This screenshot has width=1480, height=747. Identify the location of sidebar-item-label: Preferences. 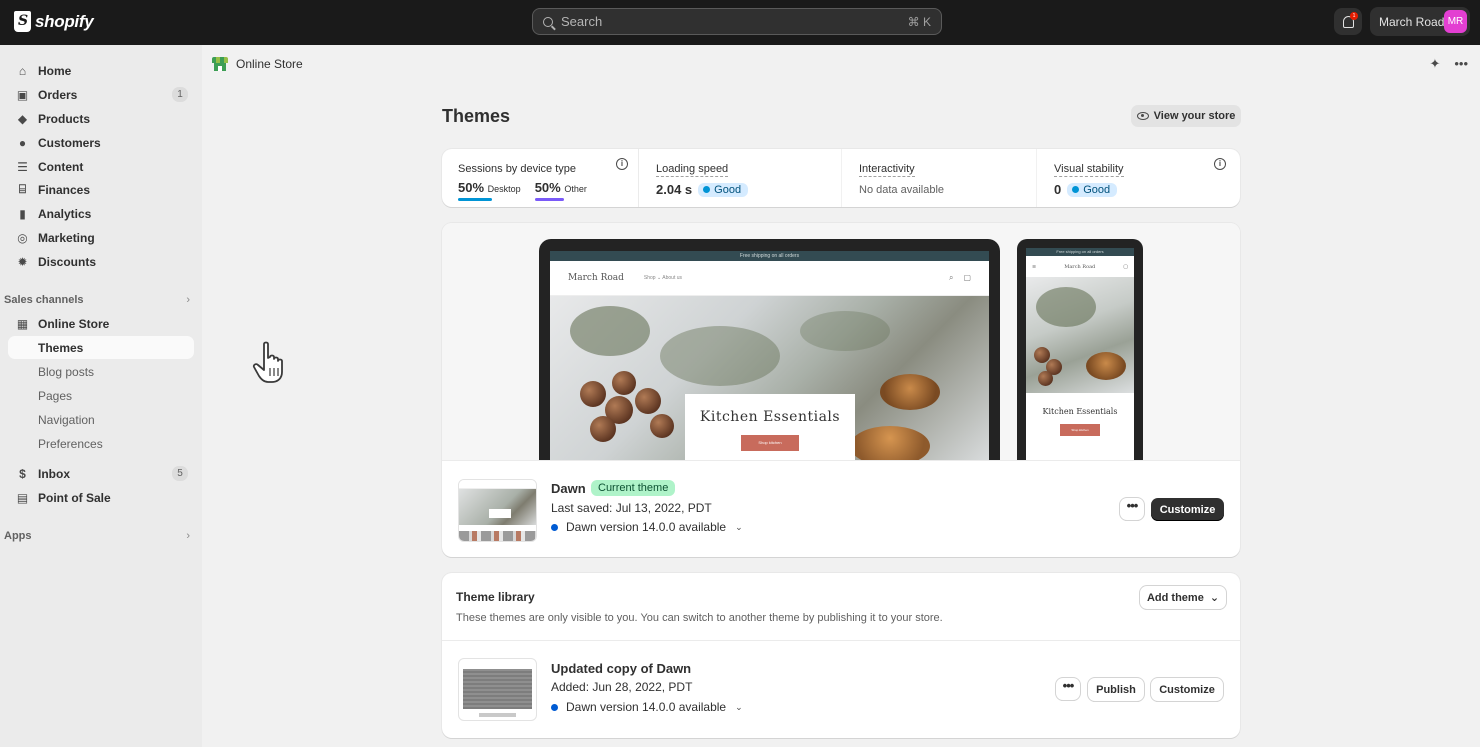
(70, 443).